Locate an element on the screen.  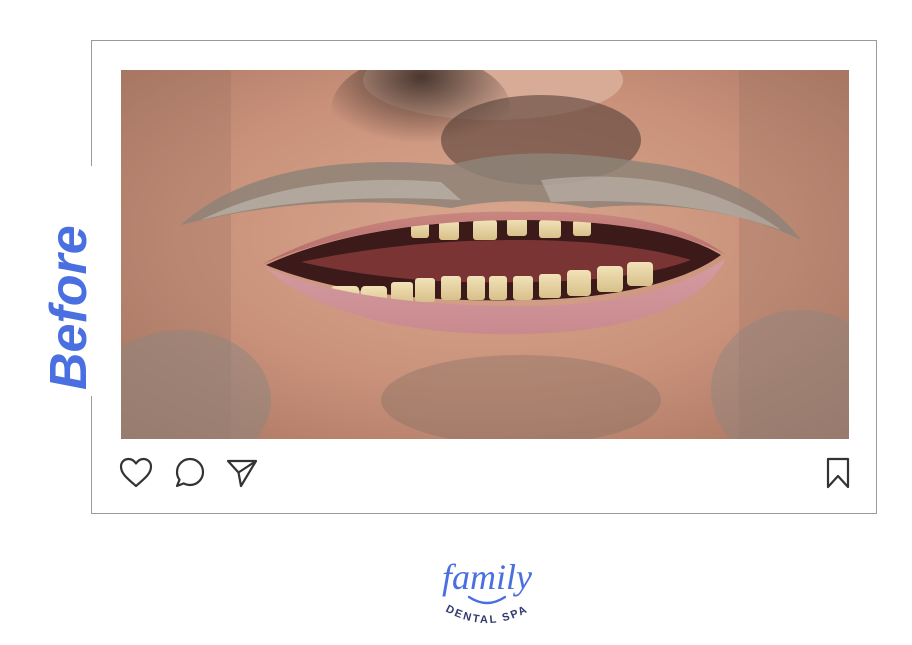
family-dental-spa-logo: family DENTAL SPA is located at coordinates (487, 597).